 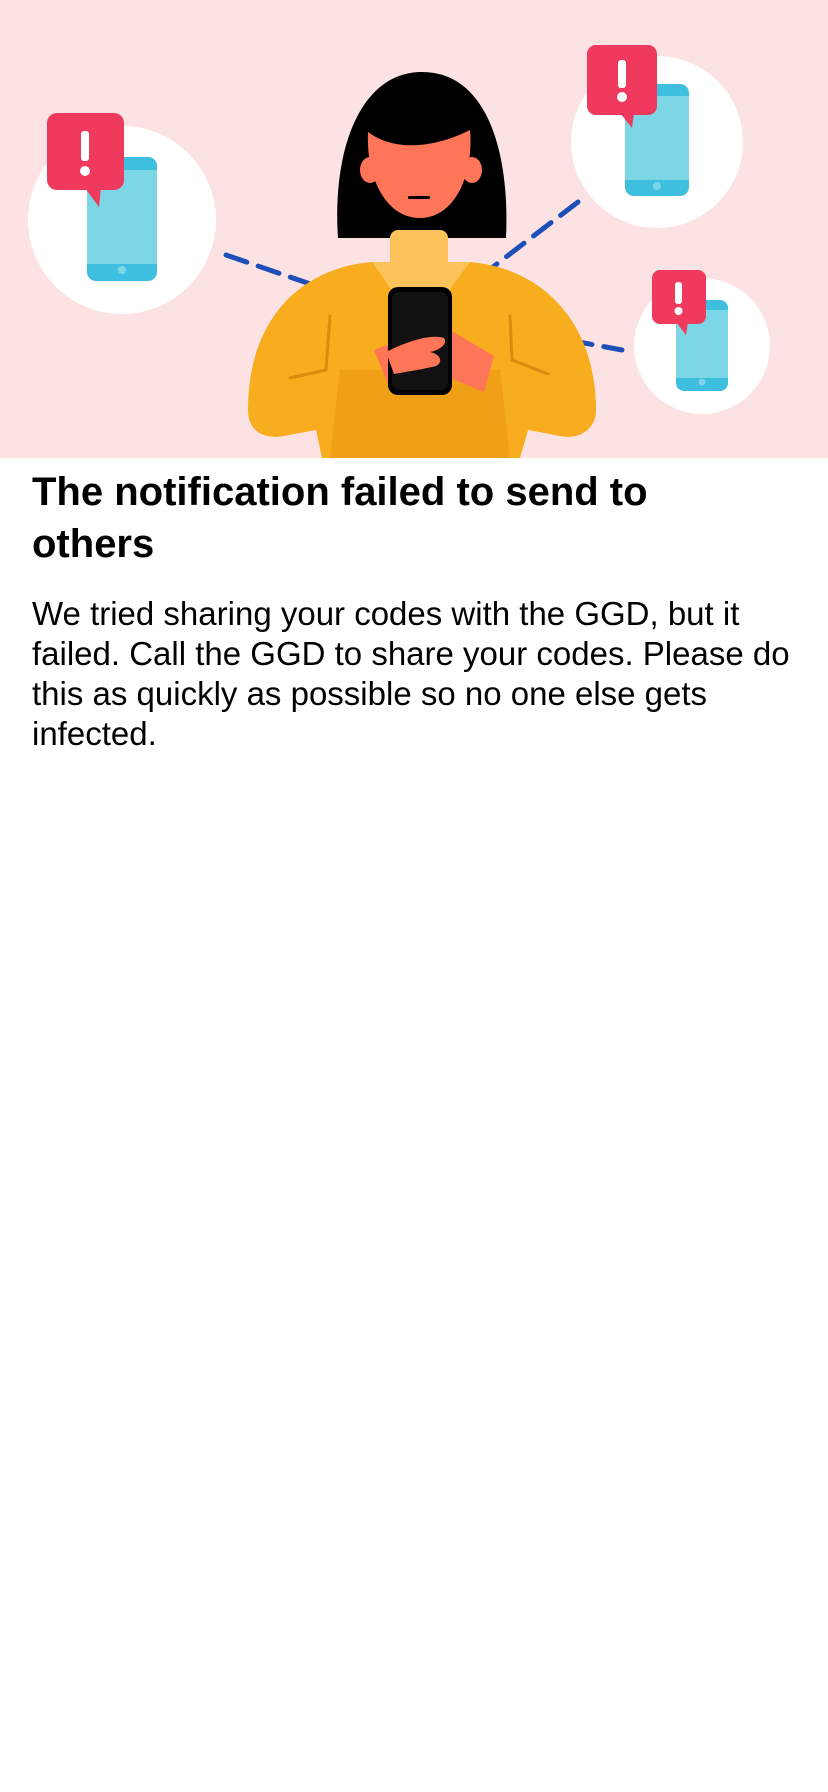 I want to click on person-figure, so click(x=422, y=265).